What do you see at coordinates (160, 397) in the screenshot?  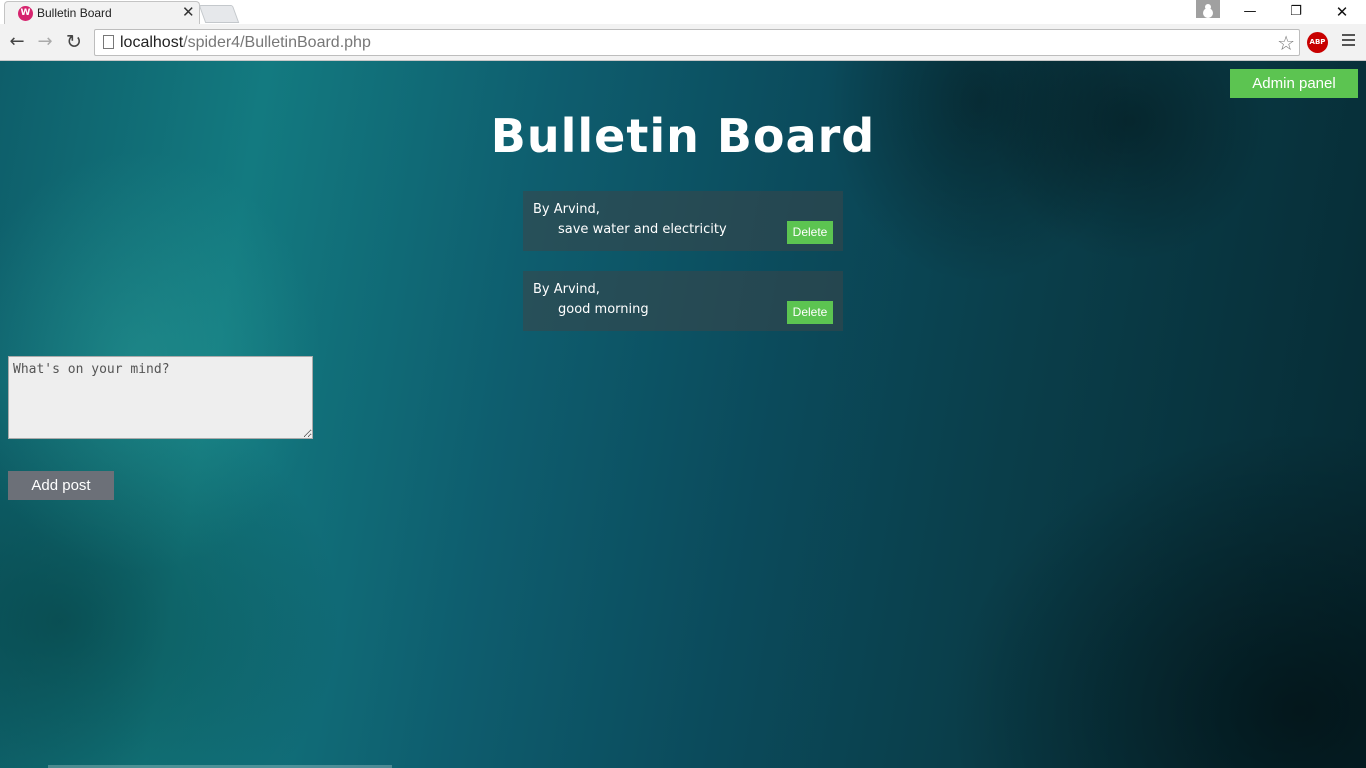 I see `post-input` at bounding box center [160, 397].